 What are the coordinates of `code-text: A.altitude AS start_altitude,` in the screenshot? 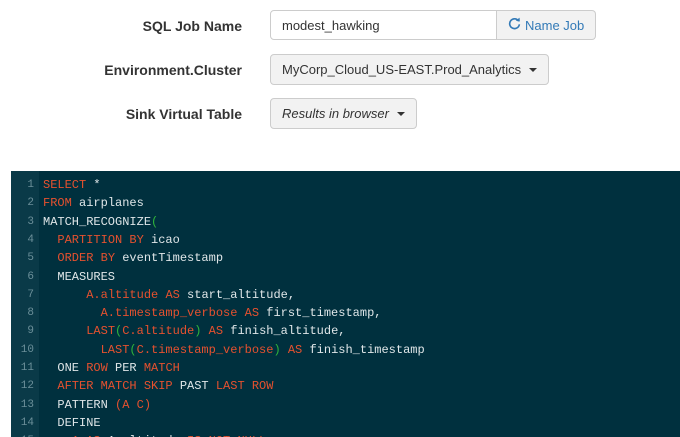 It's located at (169, 295).